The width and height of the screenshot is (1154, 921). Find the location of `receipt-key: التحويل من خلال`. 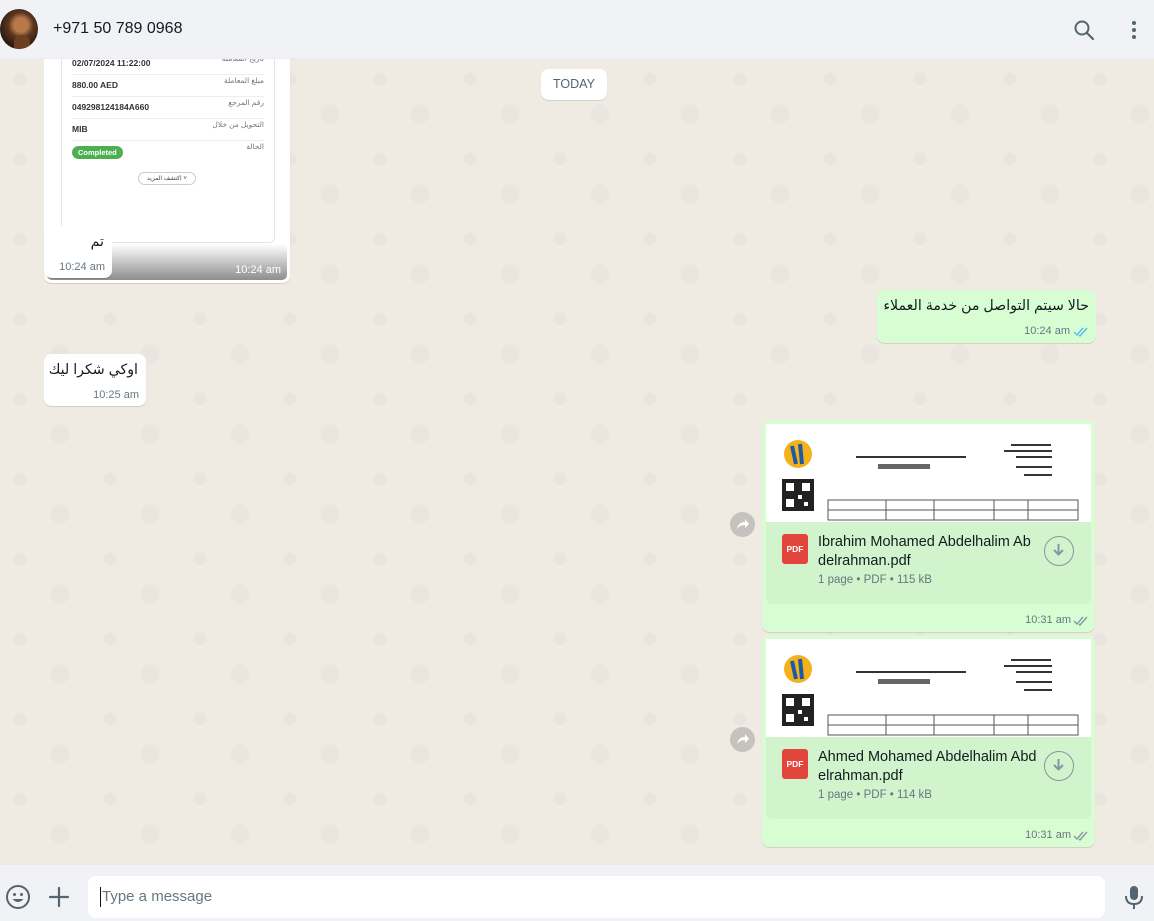

receipt-key: التحويل من خلال is located at coordinates (238, 124).